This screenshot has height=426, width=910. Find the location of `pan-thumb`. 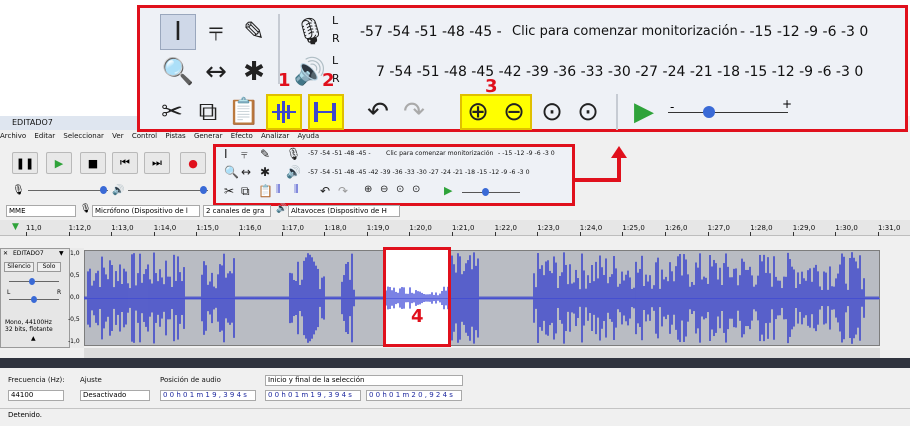

pan-thumb is located at coordinates (34, 299).